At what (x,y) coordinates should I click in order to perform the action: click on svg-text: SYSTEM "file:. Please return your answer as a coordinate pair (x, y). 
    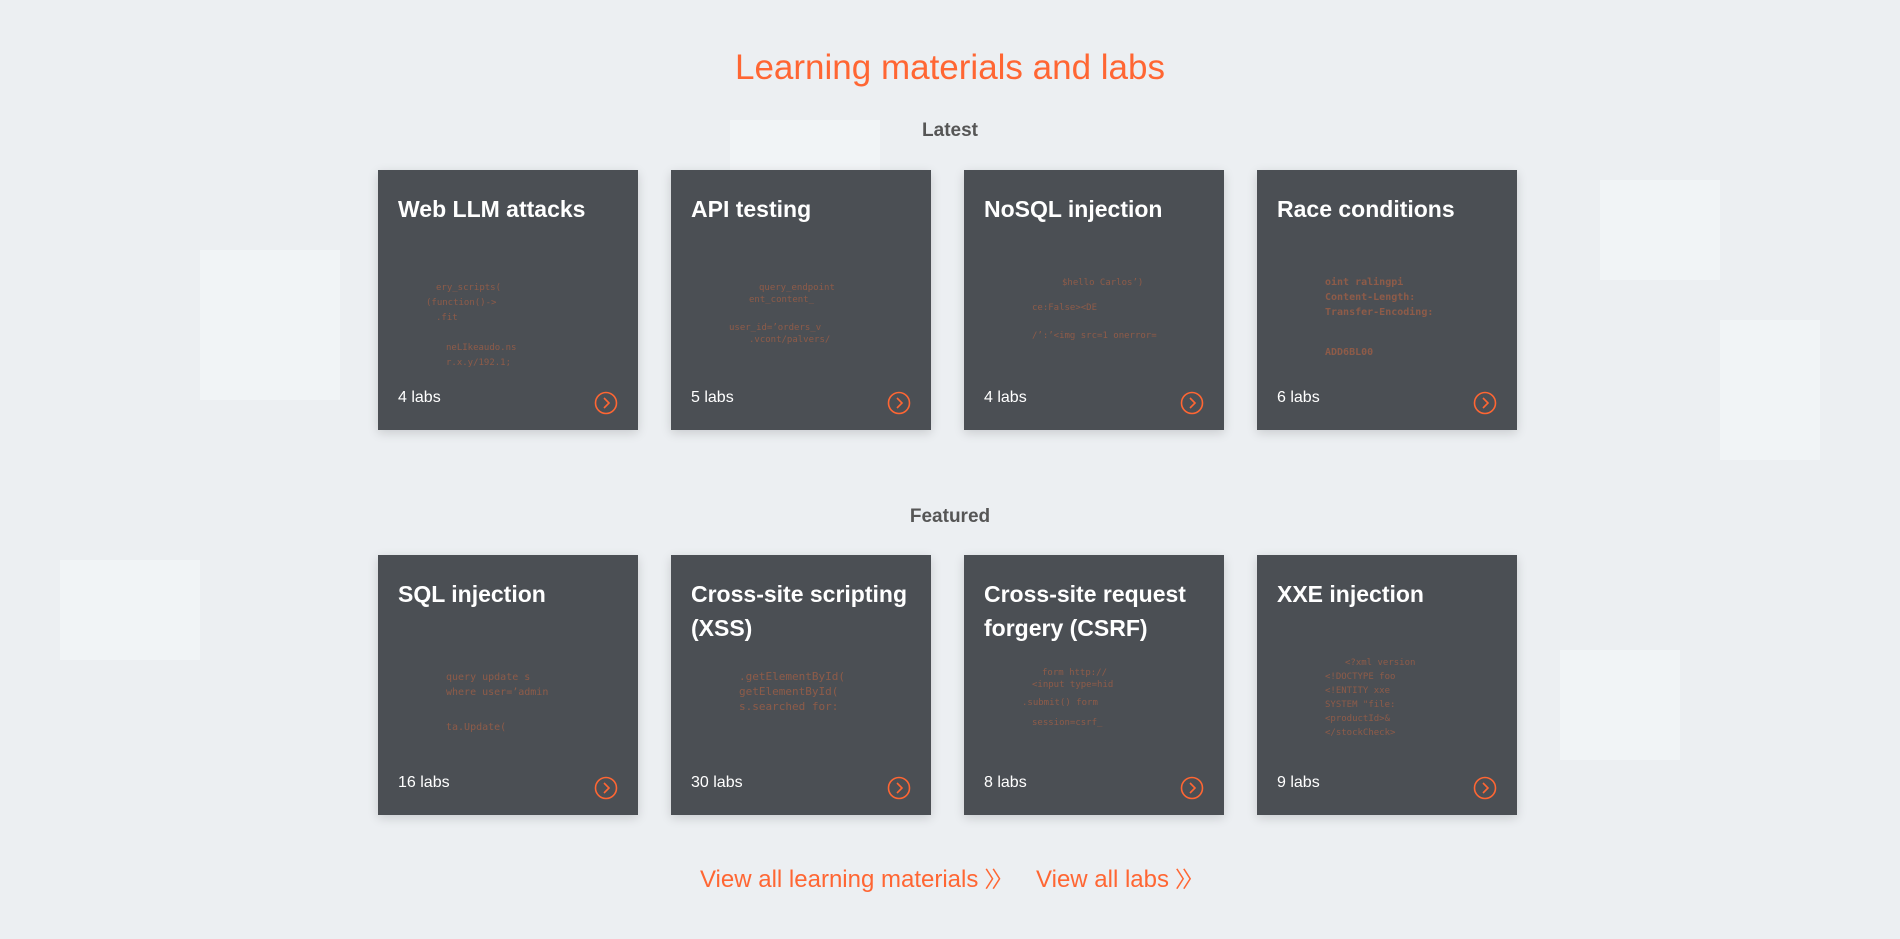
    Looking at the image, I should click on (1360, 705).